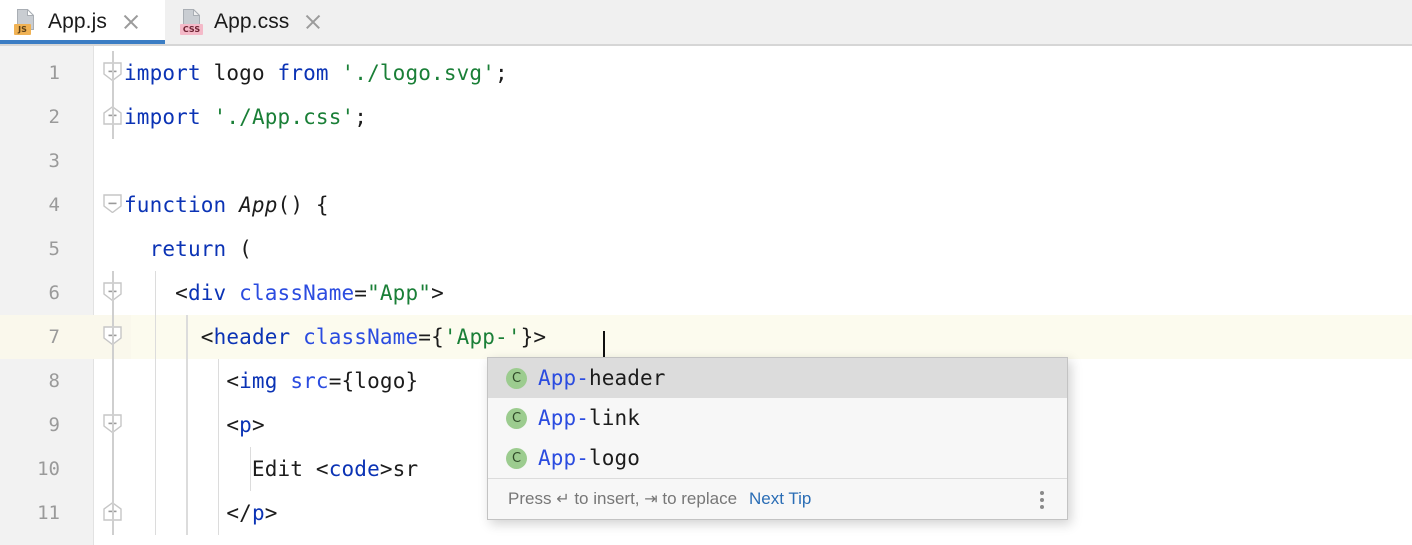 This screenshot has width=1412, height=545. Describe the element at coordinates (259, 22) in the screenshot. I see `tab-app-css: CSS App.css` at that location.